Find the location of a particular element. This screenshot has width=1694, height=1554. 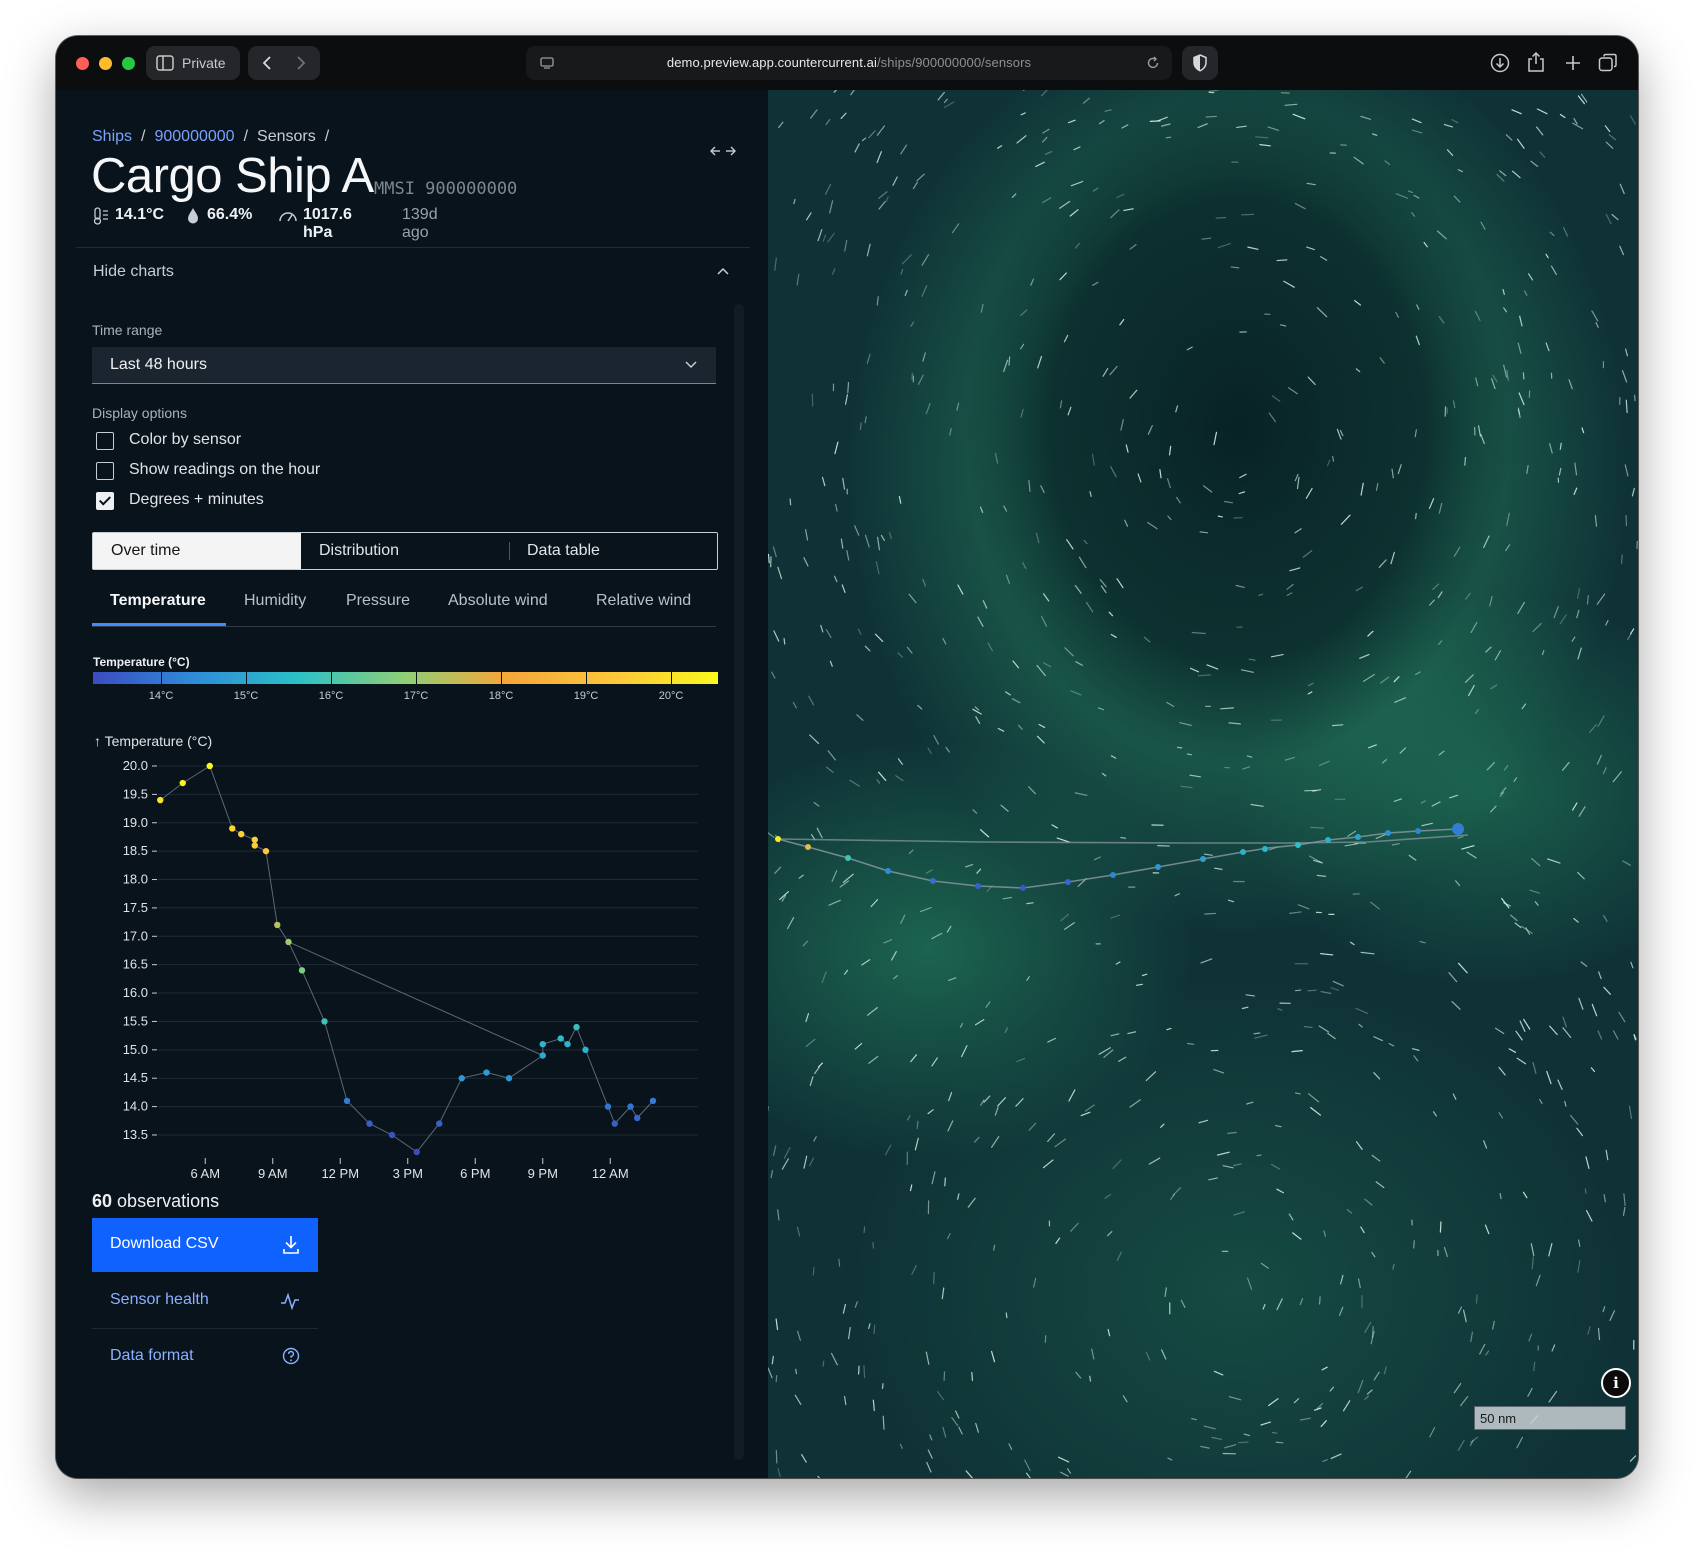

private-label: Private is located at coordinates (204, 63).